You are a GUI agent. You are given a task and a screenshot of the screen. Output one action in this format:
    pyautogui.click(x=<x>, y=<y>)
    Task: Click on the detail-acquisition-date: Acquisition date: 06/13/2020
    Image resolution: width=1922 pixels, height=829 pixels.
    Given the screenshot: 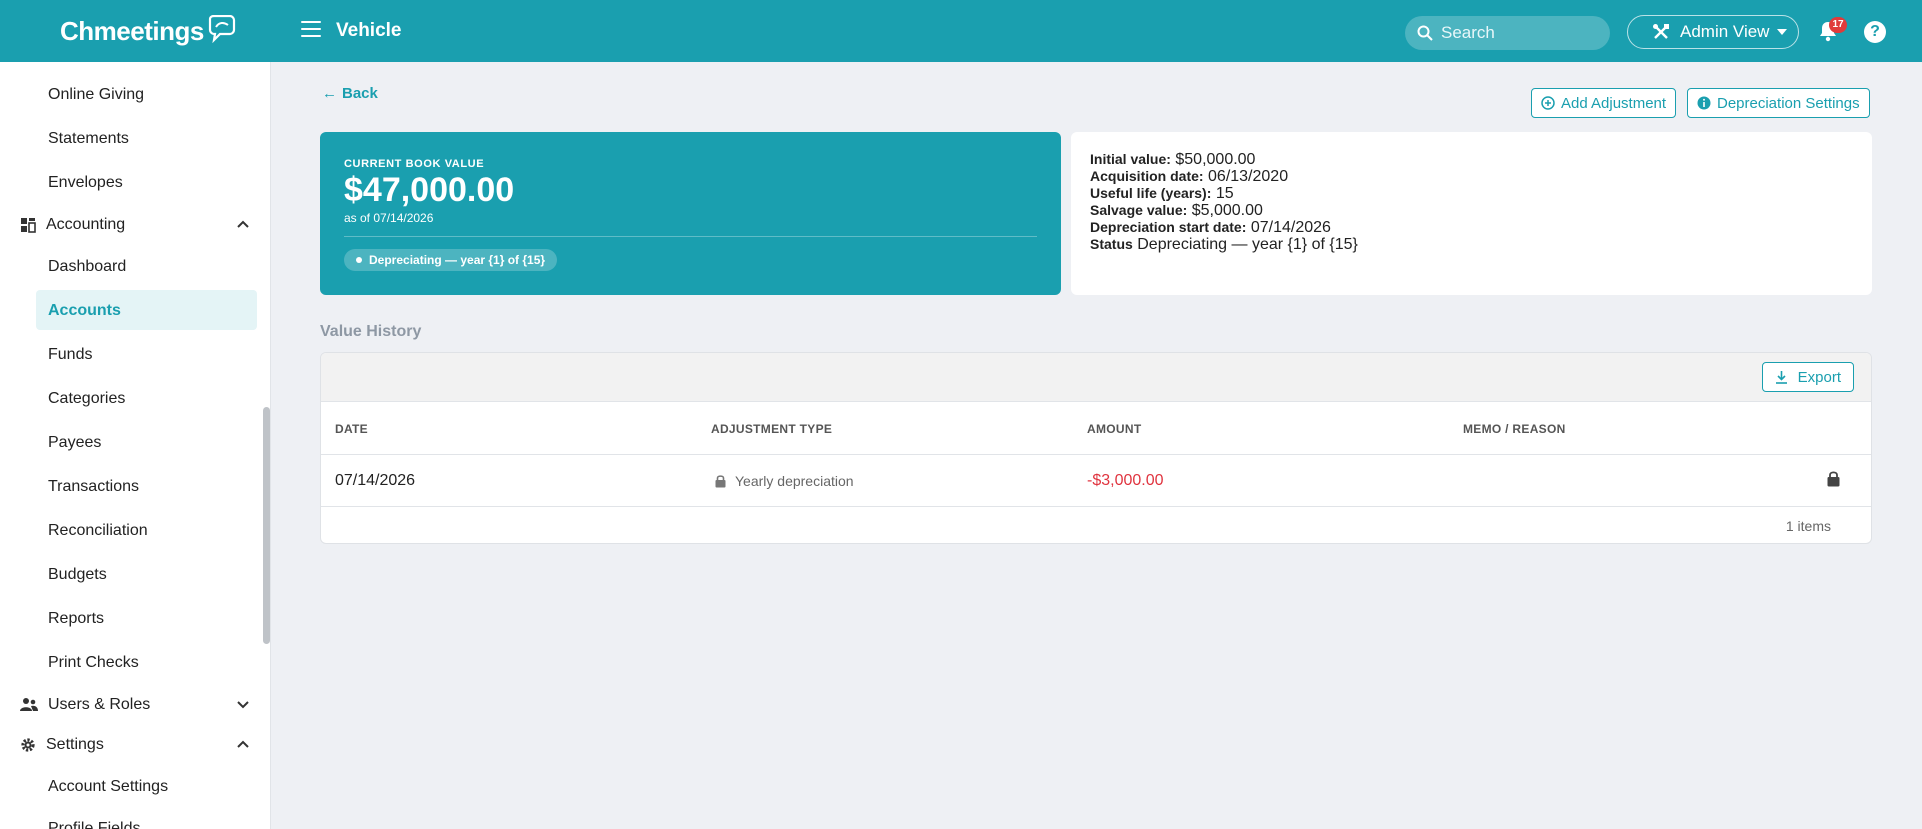 What is the action you would take?
    pyautogui.click(x=1189, y=176)
    